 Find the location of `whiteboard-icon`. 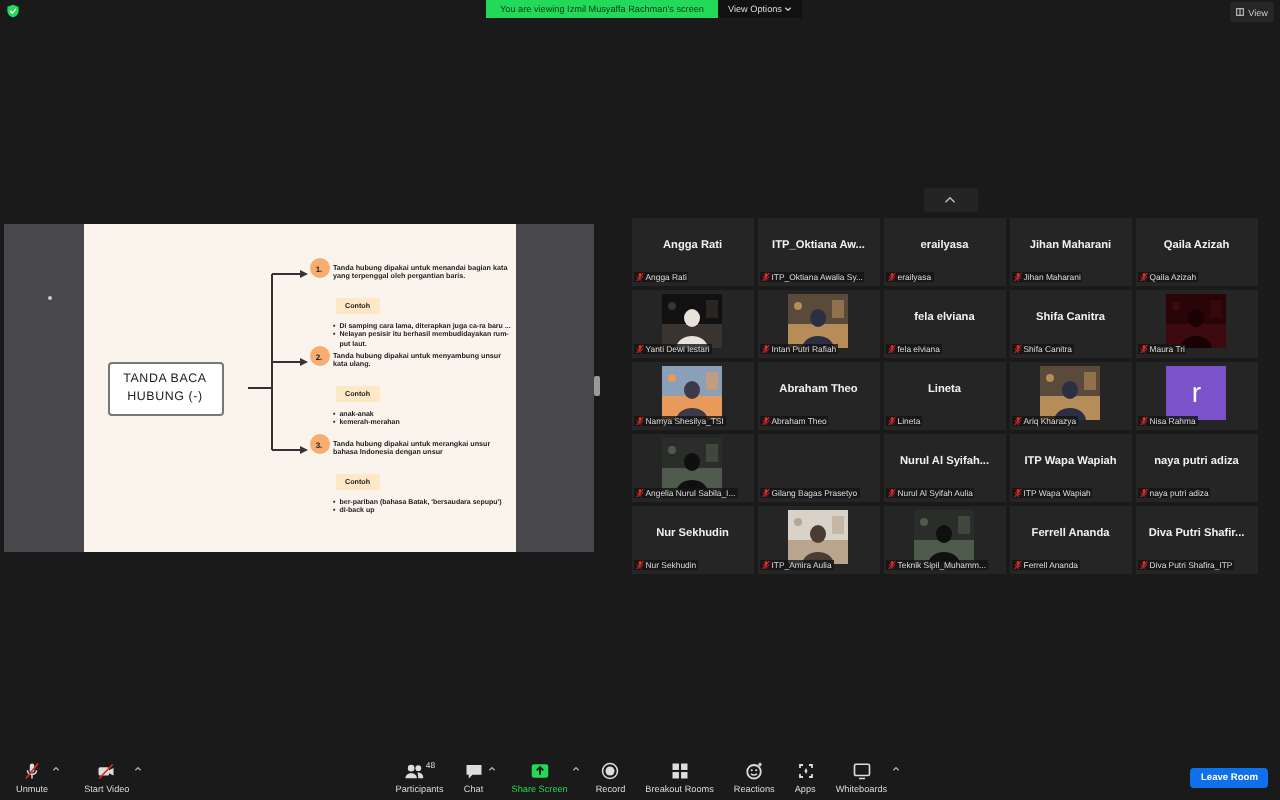

whiteboard-icon is located at coordinates (861, 771).